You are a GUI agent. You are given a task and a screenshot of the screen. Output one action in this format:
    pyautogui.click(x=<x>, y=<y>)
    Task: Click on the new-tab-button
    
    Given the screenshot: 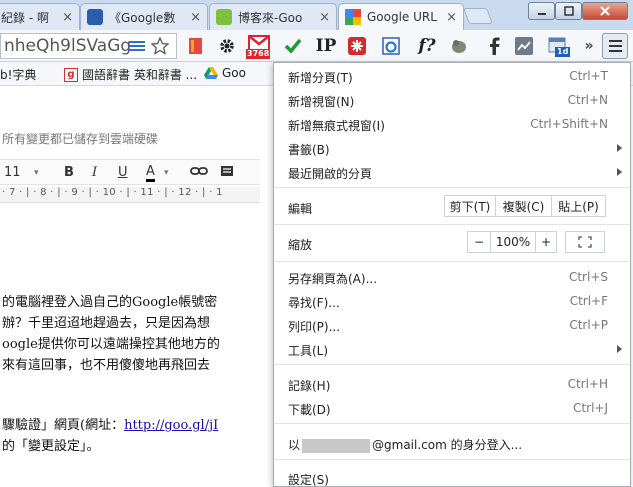 What is the action you would take?
    pyautogui.click(x=478, y=16)
    